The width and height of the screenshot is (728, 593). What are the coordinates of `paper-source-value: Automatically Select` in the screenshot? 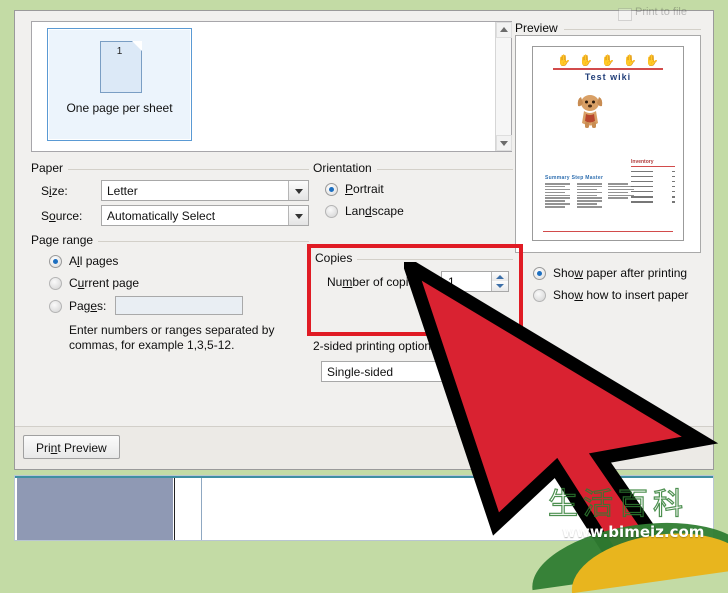 It's located at (161, 216).